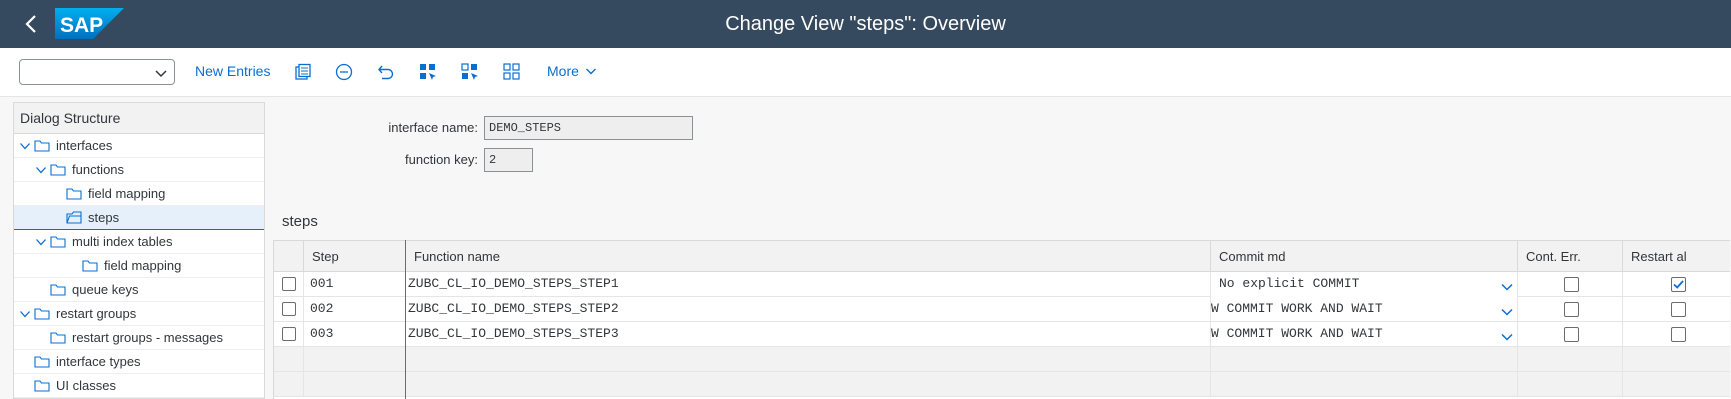  I want to click on delete-button, so click(344, 72).